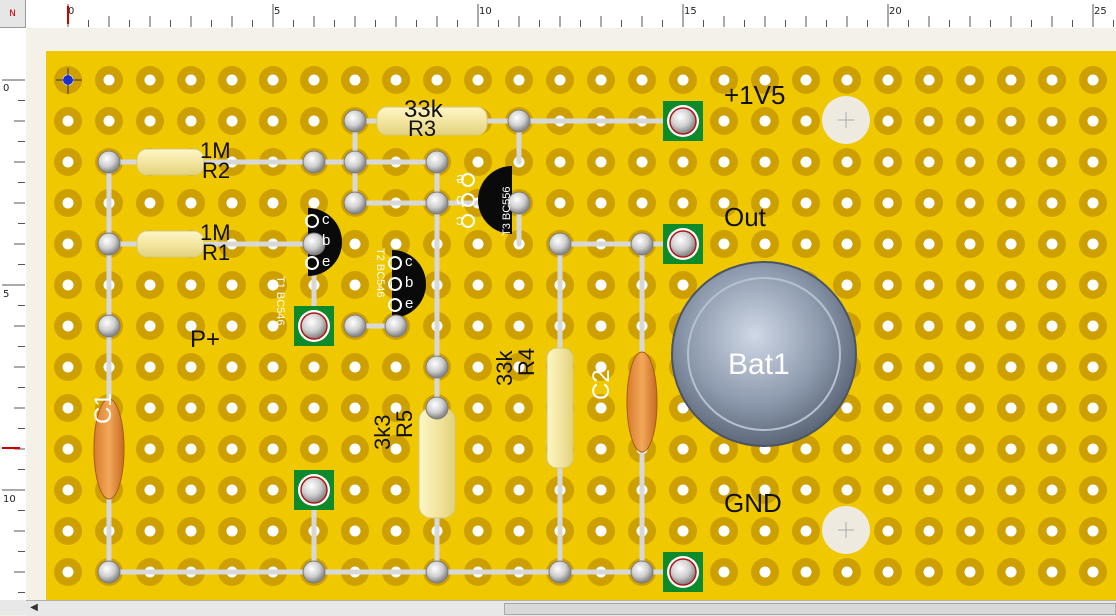 The width and height of the screenshot is (1116, 616). What do you see at coordinates (755, 95) in the screenshot?
I see `v-label: +1V5` at bounding box center [755, 95].